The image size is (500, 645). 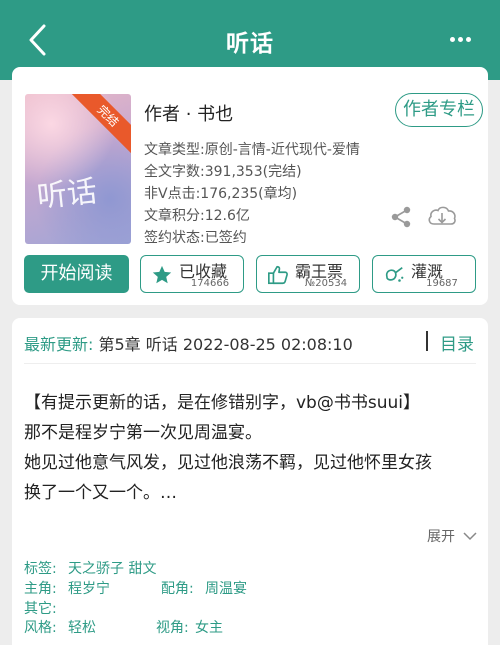 I want to click on style-value: 轻松, so click(x=82, y=628).